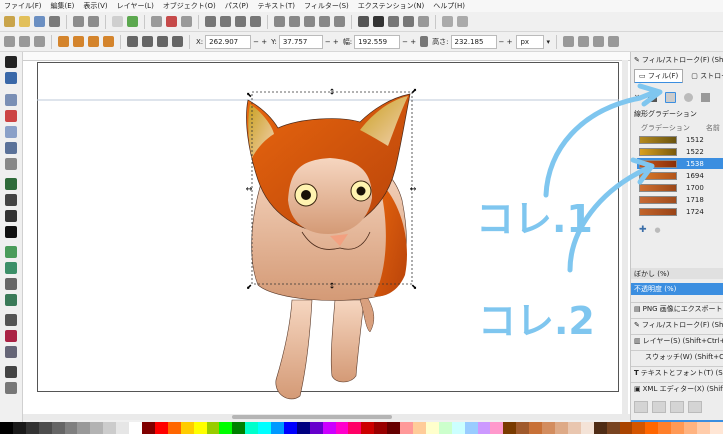 This screenshot has width=723, height=434. I want to click on scale-handle-top: ↕, so click(332, 92).